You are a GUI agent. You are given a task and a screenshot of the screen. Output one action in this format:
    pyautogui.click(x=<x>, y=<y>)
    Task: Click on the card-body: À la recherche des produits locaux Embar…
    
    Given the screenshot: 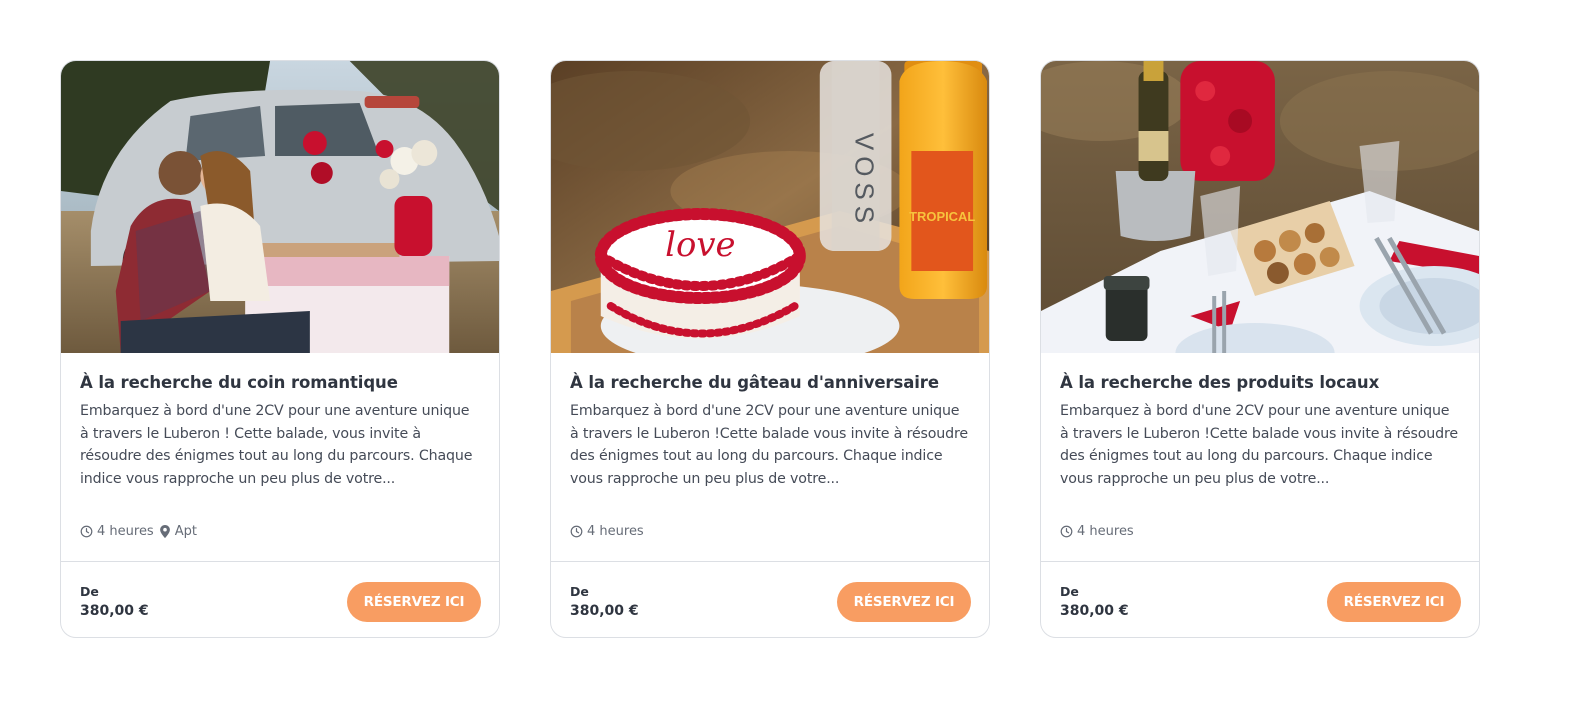 What is the action you would take?
    pyautogui.click(x=1260, y=457)
    